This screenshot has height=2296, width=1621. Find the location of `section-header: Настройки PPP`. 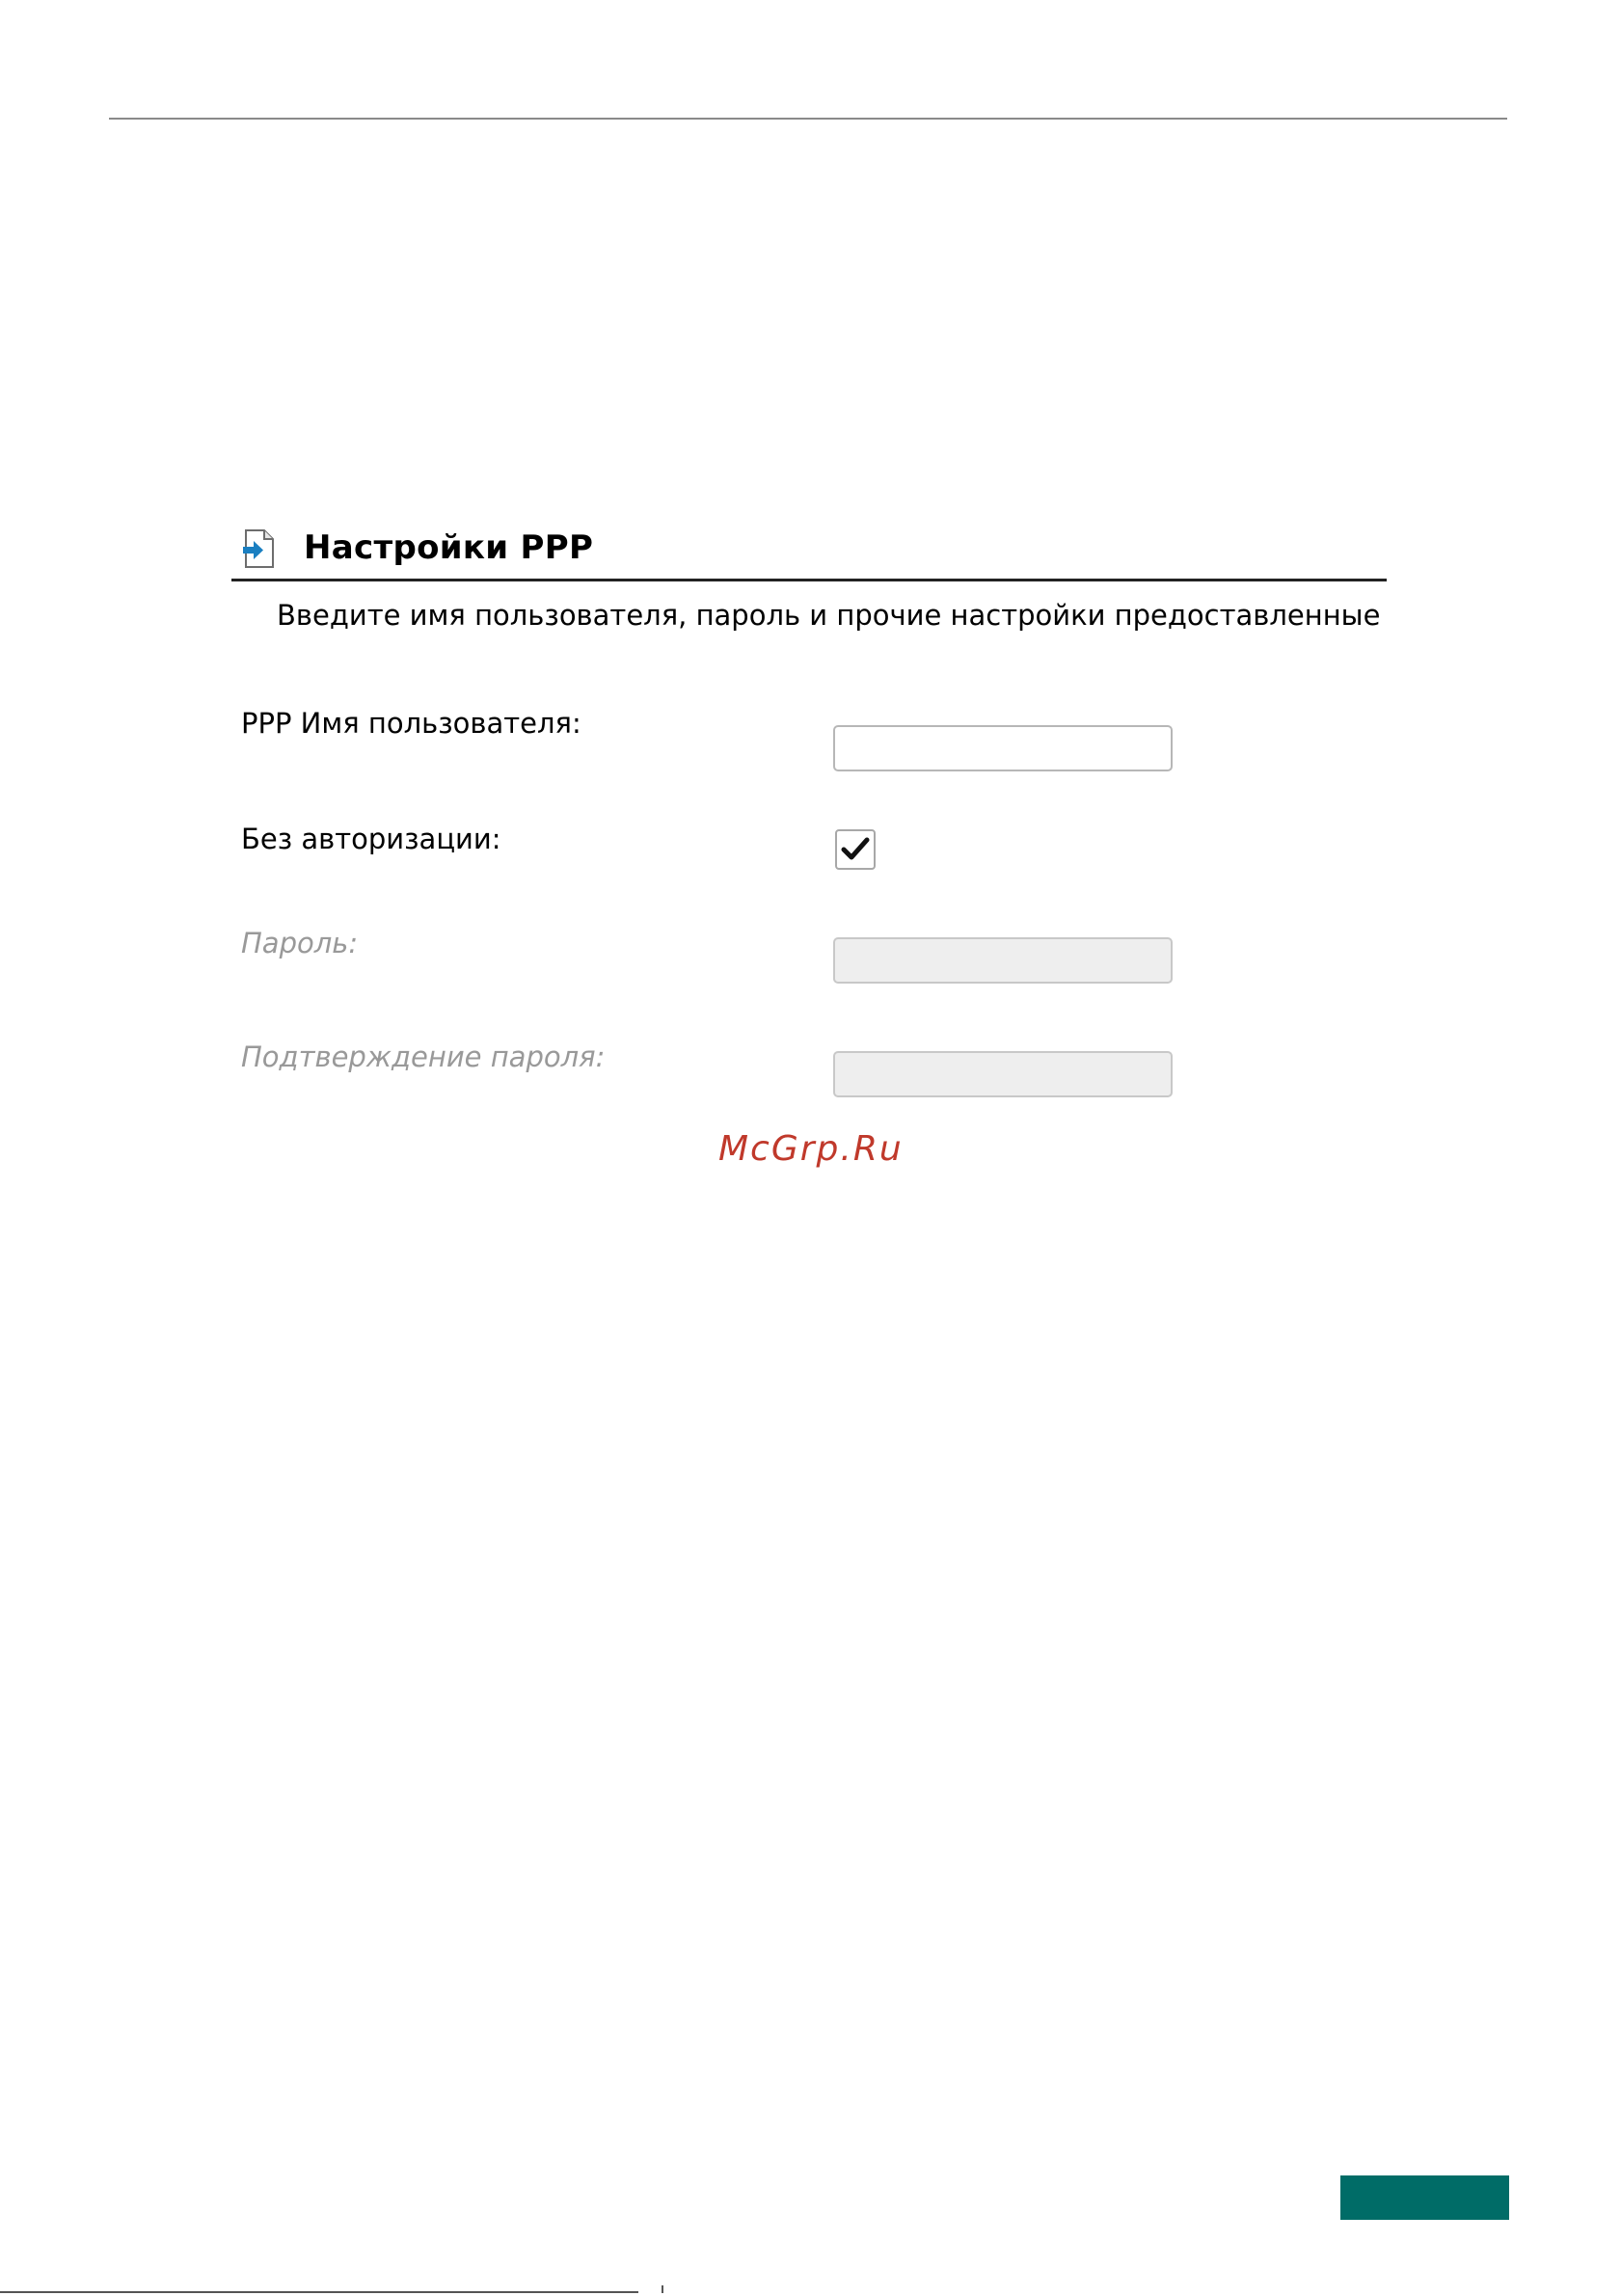

section-header: Настройки PPP is located at coordinates (809, 551).